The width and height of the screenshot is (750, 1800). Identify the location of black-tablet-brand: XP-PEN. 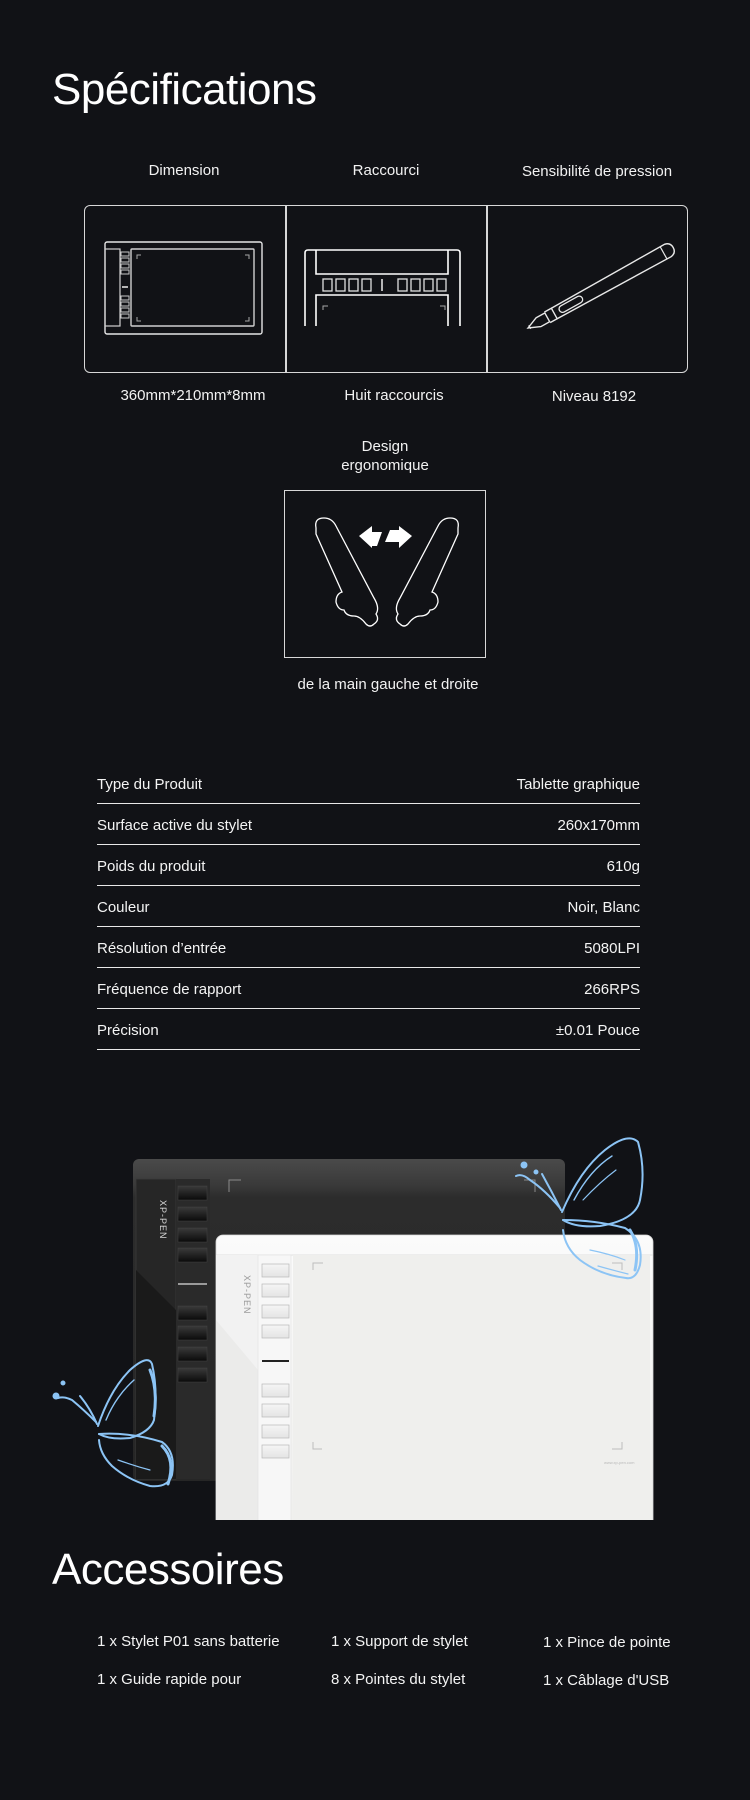
(163, 1220).